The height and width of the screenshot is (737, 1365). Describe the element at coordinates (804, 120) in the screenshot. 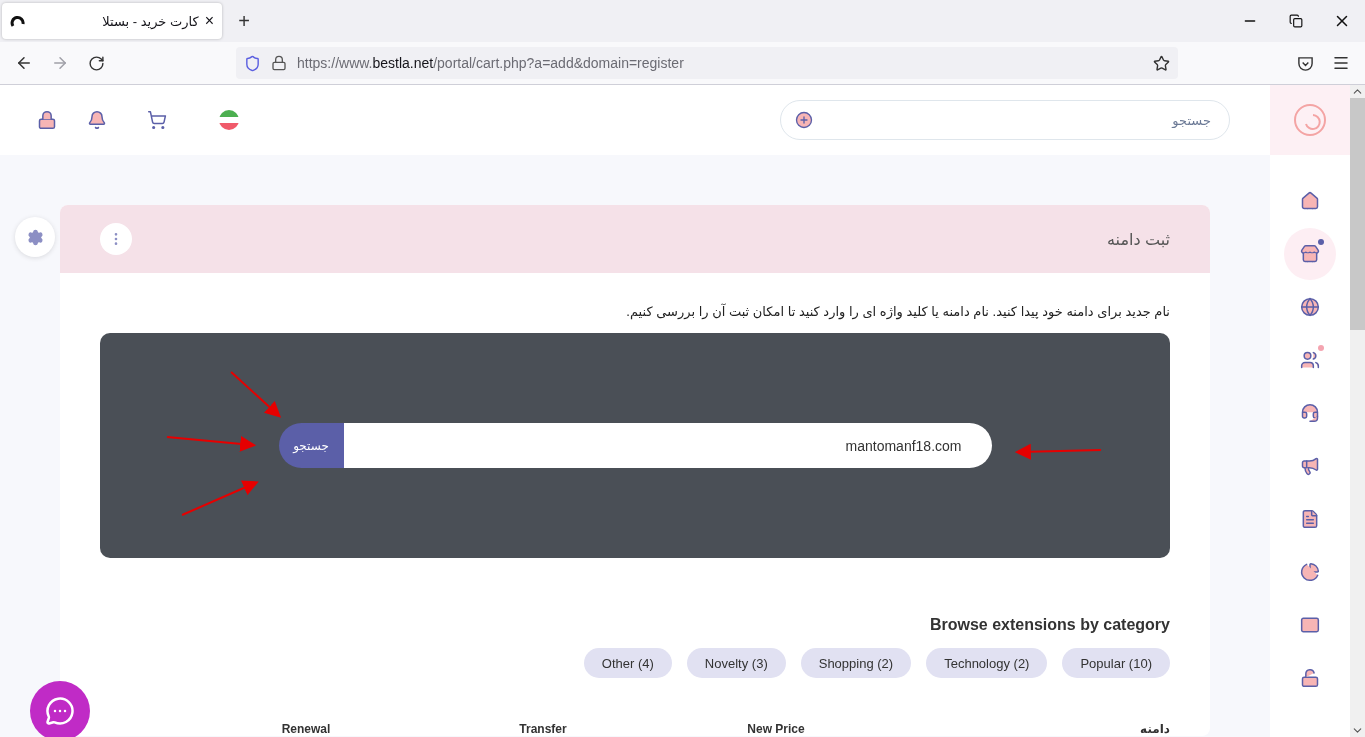

I see `add-icon` at that location.